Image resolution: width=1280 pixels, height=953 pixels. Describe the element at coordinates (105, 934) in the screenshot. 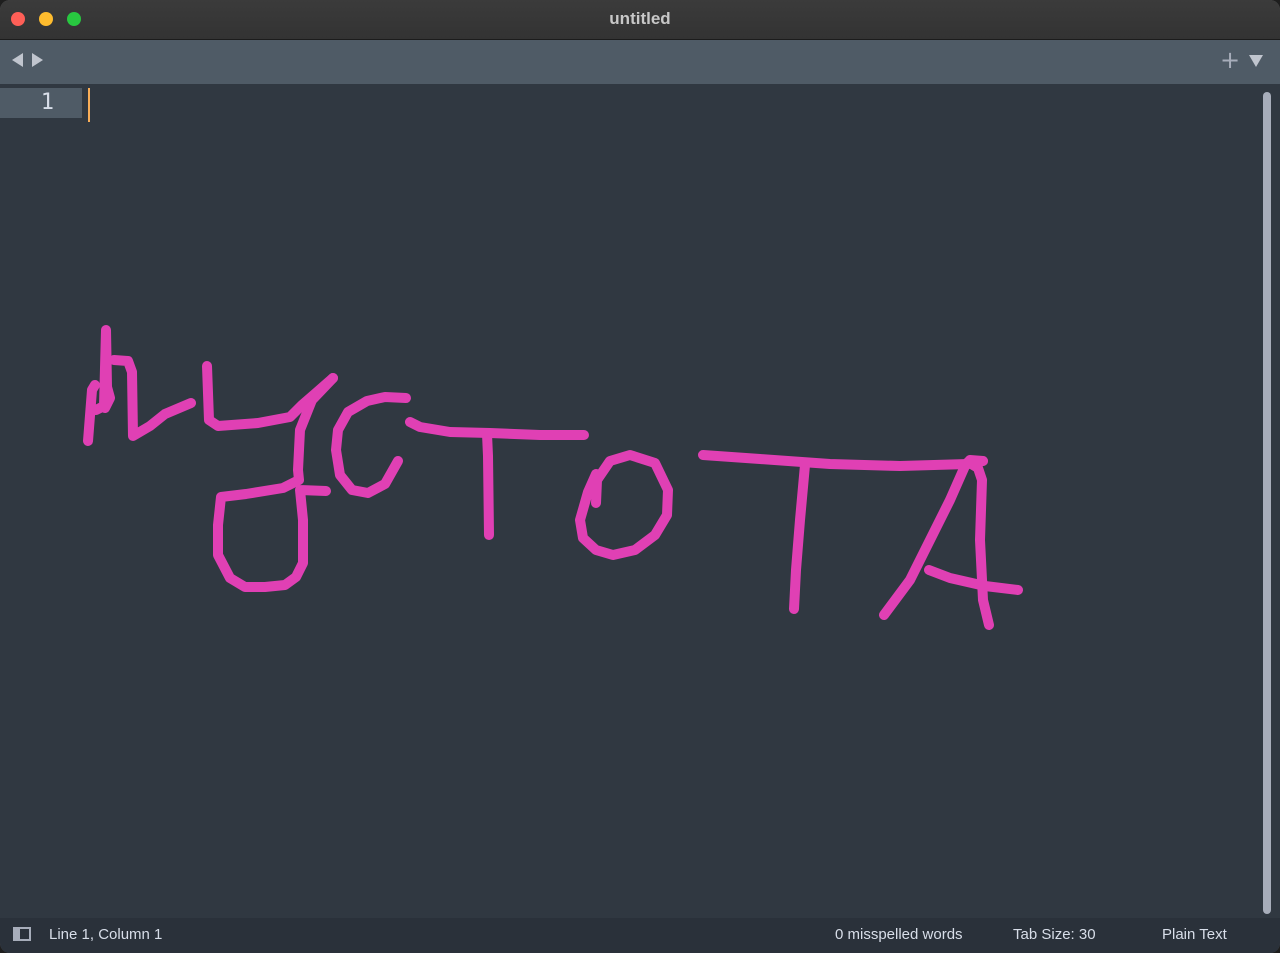

I see `cursor-position: Line 1, Column 1` at that location.